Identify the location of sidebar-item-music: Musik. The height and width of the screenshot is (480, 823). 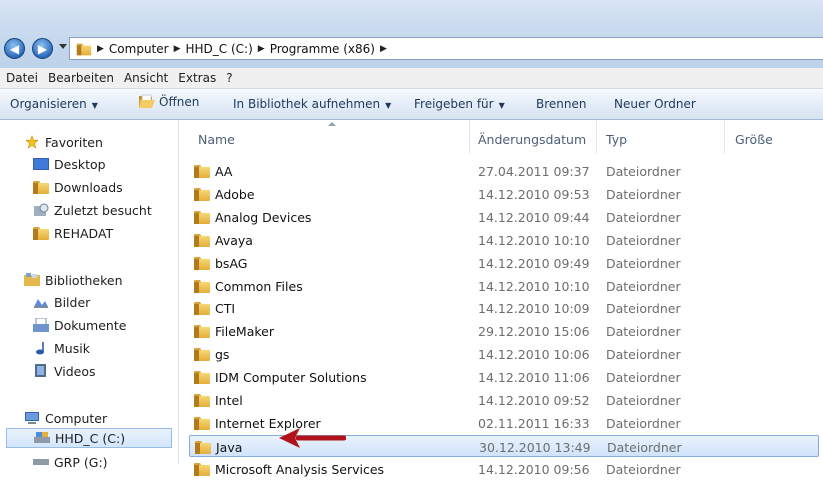
(61, 348).